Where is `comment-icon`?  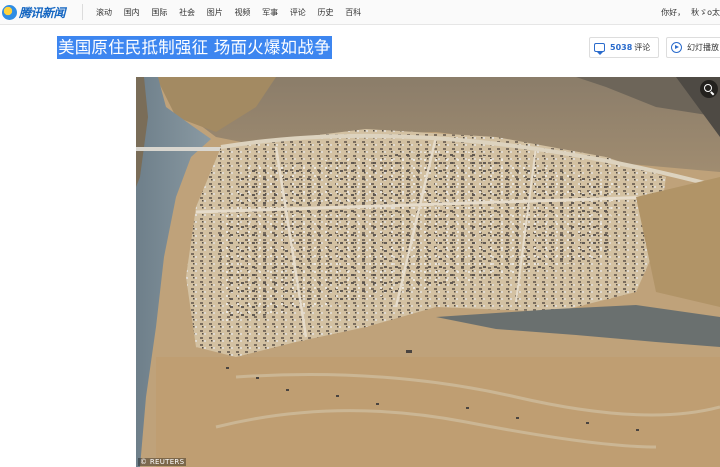 comment-icon is located at coordinates (599, 49).